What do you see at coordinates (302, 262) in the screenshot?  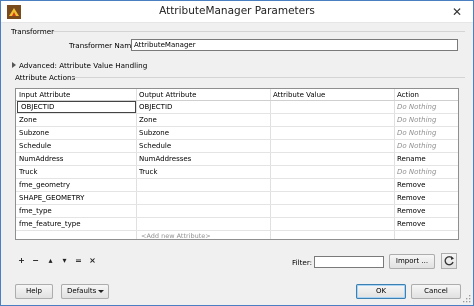 I see `filter-label: Filter:` at bounding box center [302, 262].